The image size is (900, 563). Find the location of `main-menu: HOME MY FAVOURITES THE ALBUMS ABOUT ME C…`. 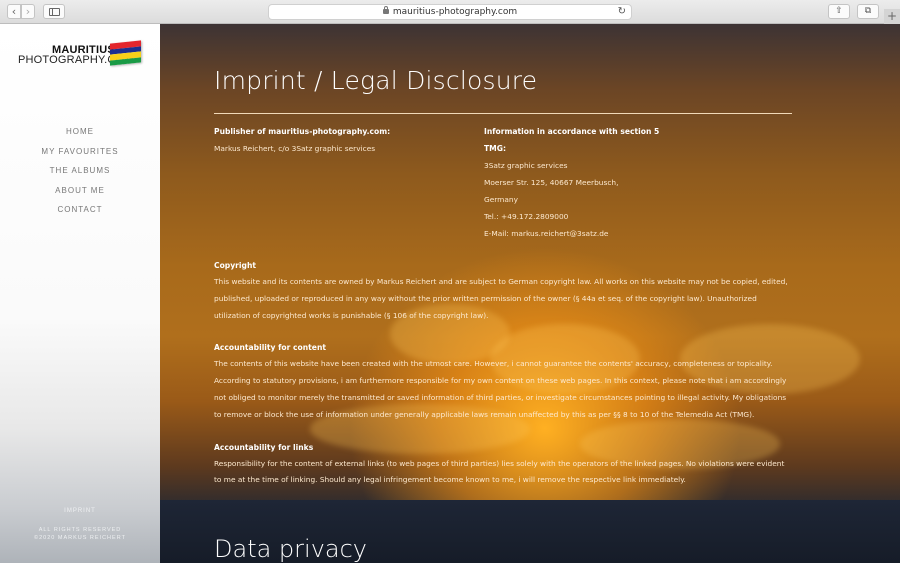

main-menu: HOME MY FAVOURITES THE ALBUMS ABOUT ME C… is located at coordinates (80, 171).